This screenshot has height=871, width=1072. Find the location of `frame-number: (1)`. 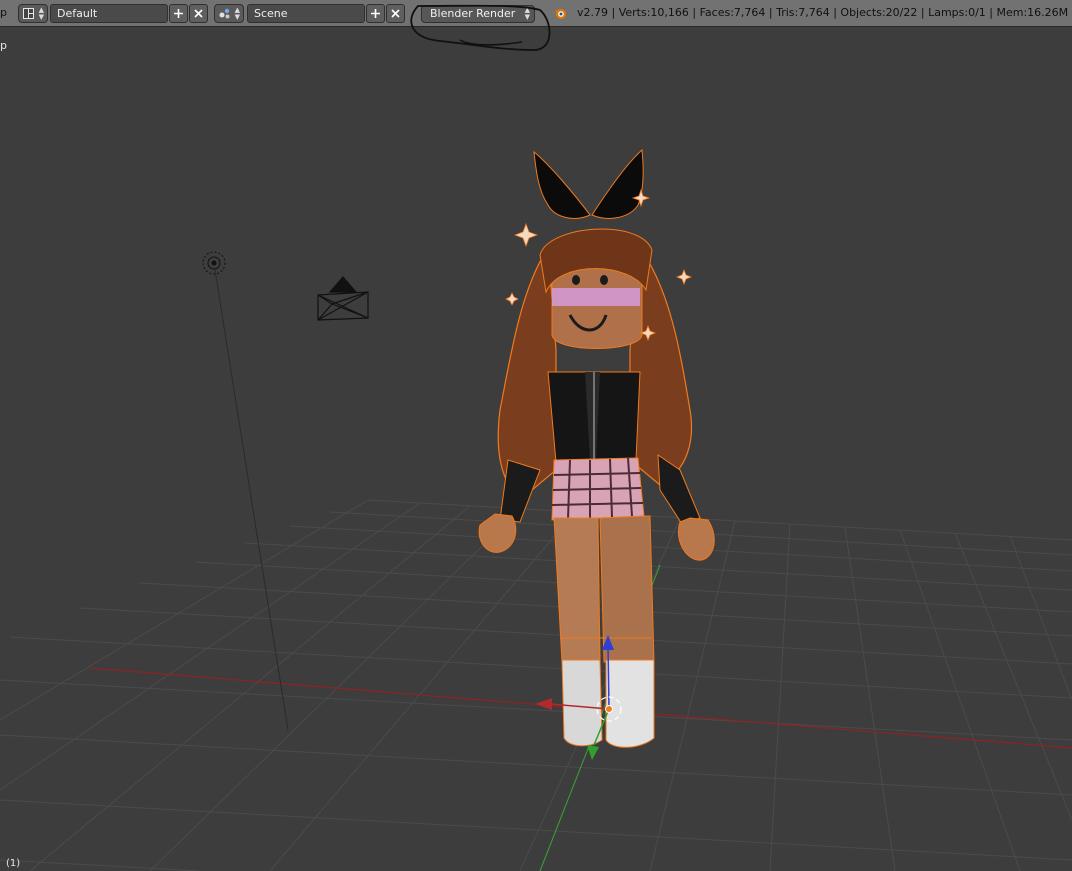

frame-number: (1) is located at coordinates (13, 863).